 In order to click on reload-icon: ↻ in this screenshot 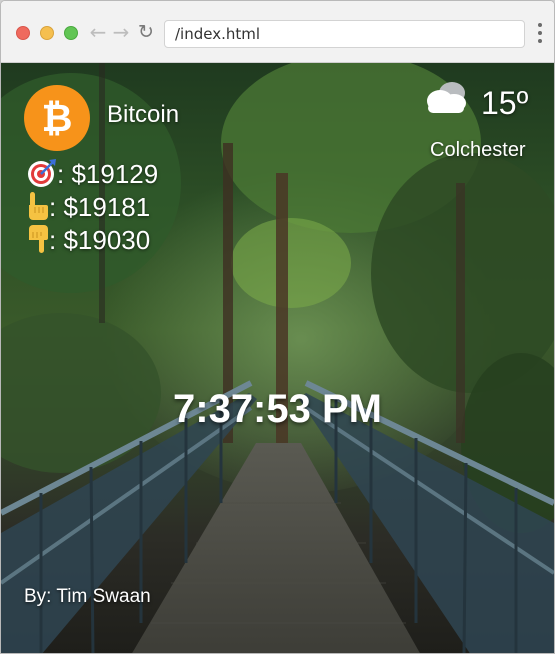, I will do `click(146, 32)`.